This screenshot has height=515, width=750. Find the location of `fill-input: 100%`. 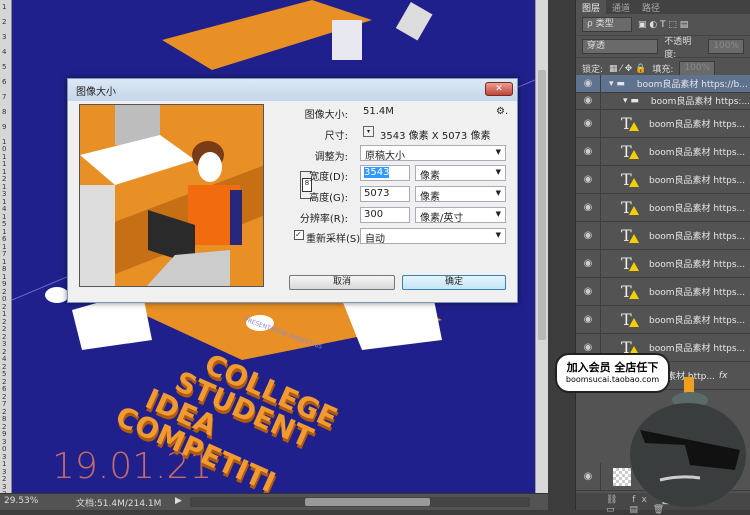

fill-input: 100% is located at coordinates (697, 68).